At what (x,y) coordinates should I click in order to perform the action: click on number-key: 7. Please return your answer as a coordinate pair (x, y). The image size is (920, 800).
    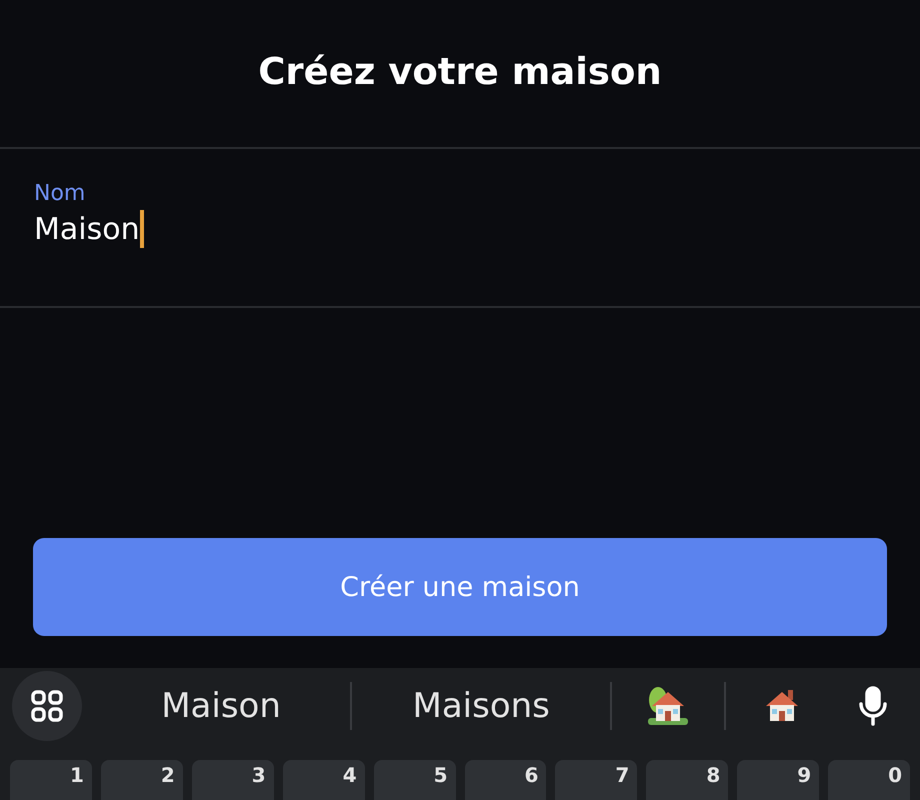
    Looking at the image, I should click on (596, 780).